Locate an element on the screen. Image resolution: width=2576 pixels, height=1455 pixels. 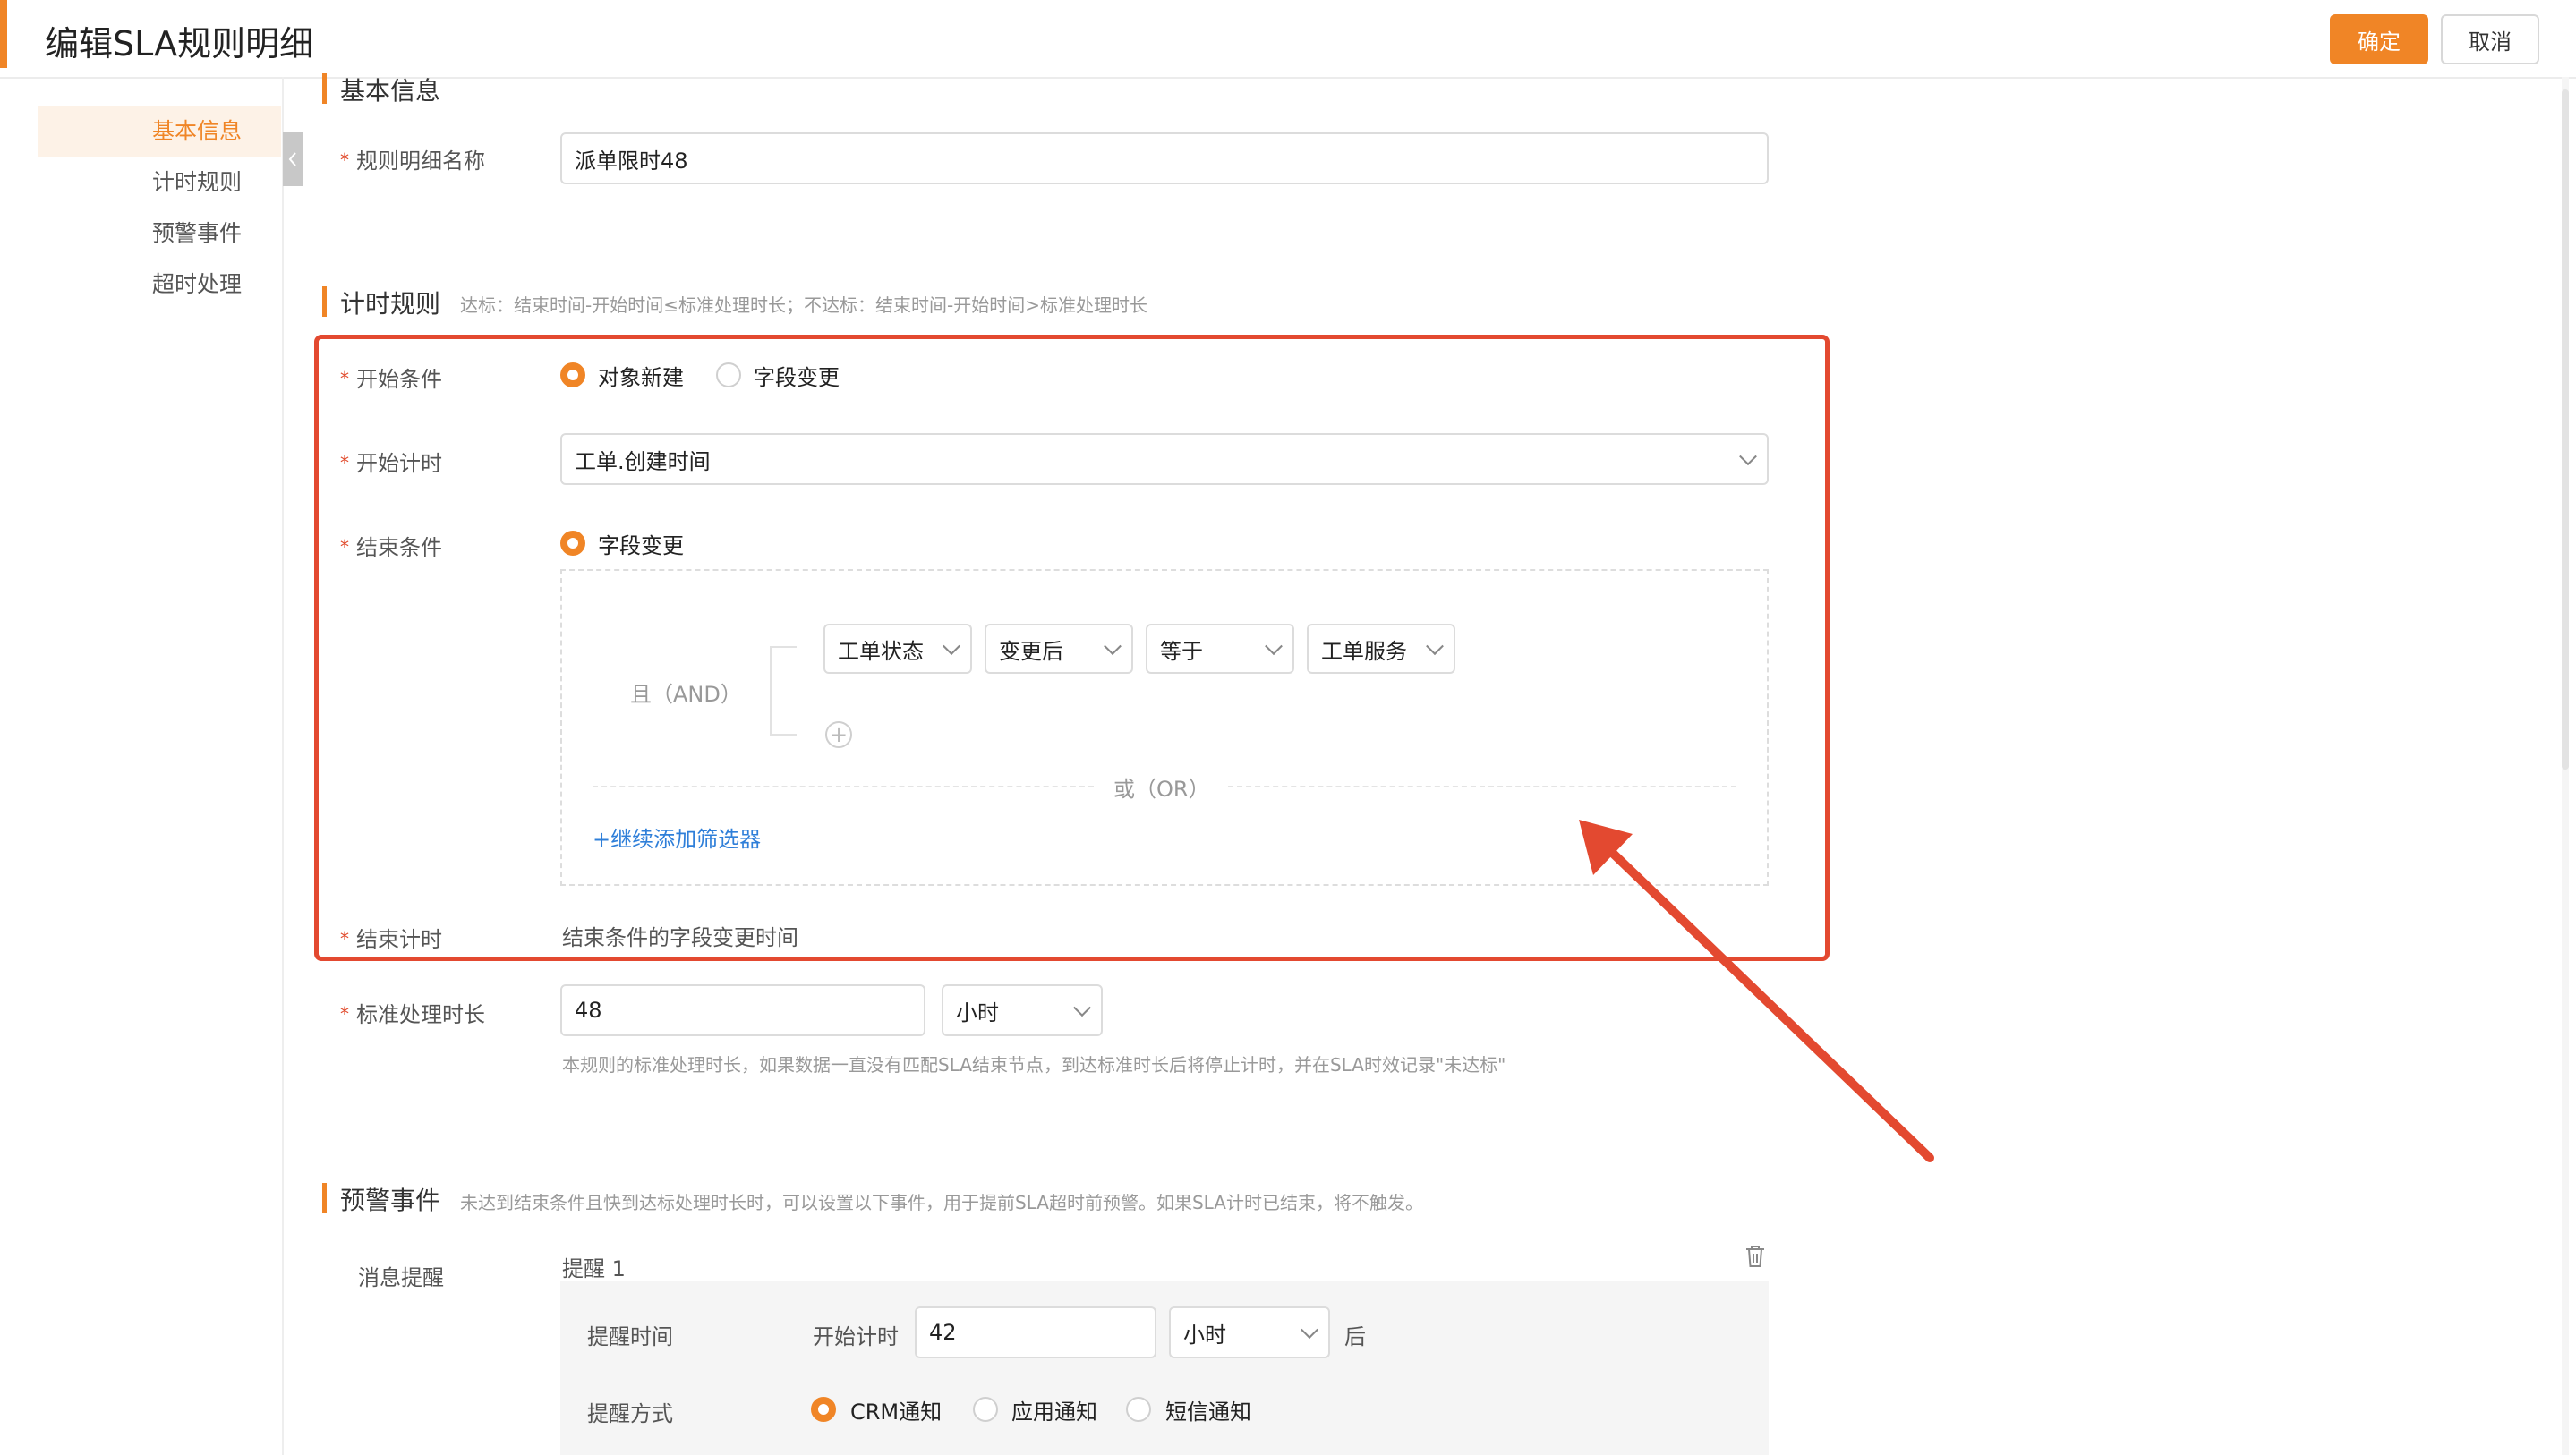
radio-crm-notify is located at coordinates (823, 1409).